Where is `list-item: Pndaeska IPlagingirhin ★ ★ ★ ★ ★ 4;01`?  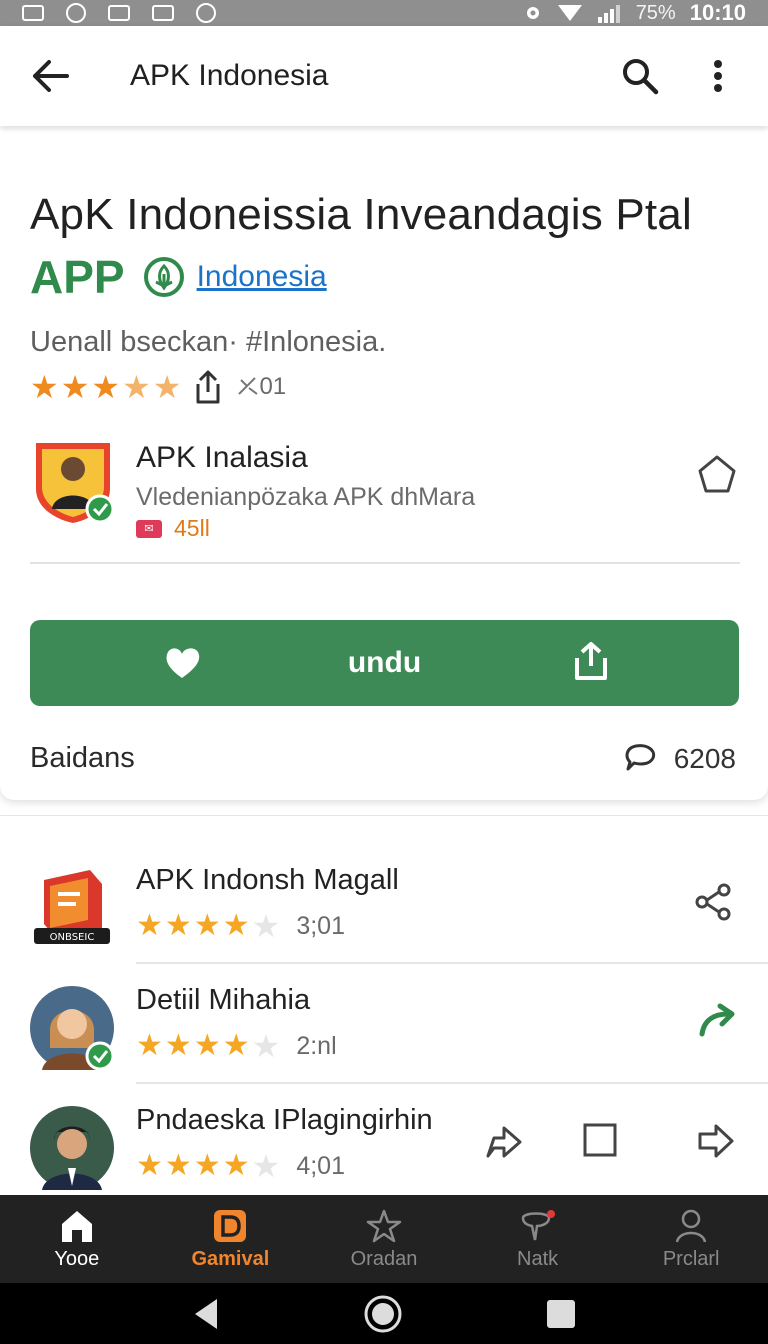 list-item: Pndaeska IPlagingirhin ★ ★ ★ ★ ★ 4;01 is located at coordinates (384, 1144).